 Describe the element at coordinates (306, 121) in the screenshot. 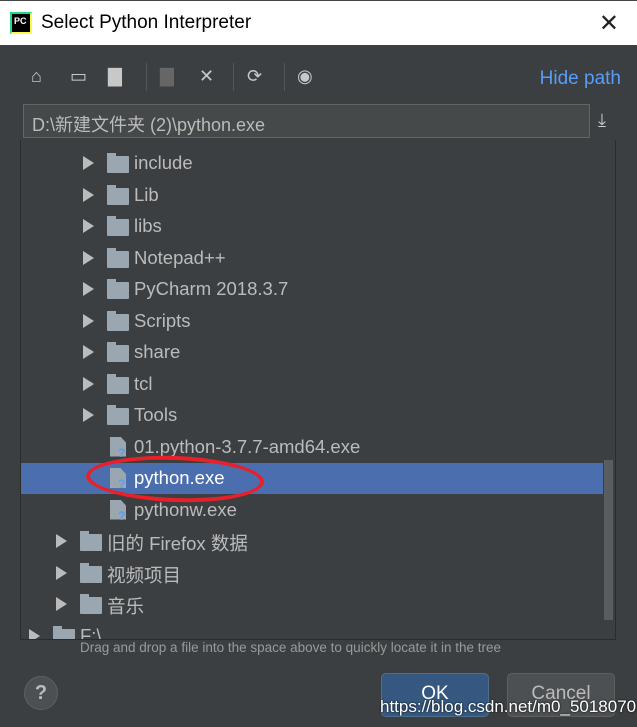

I see `path-input: D:\新建文件夹 (2)\python.exe` at that location.